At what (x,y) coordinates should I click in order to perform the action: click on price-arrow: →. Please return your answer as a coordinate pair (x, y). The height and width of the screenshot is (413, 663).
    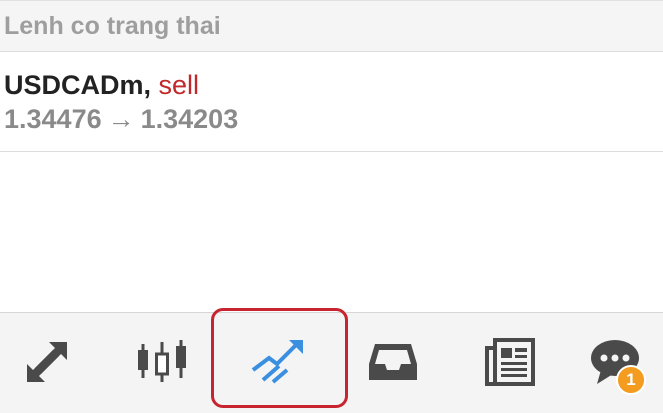
    Looking at the image, I should click on (121, 119).